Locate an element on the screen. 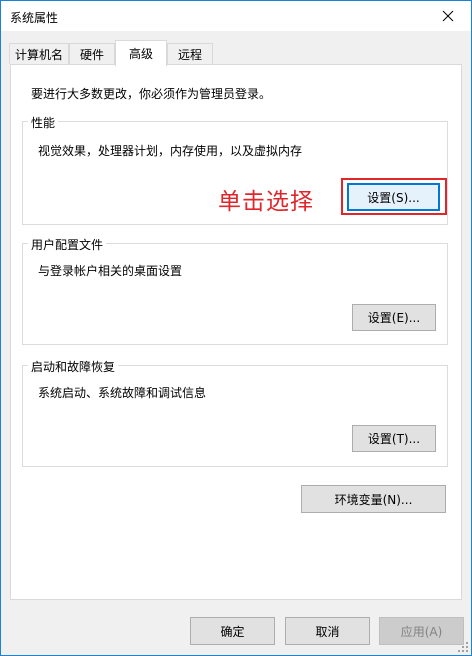 This screenshot has height=656, width=472. ok-button: 确定 is located at coordinates (232, 631).